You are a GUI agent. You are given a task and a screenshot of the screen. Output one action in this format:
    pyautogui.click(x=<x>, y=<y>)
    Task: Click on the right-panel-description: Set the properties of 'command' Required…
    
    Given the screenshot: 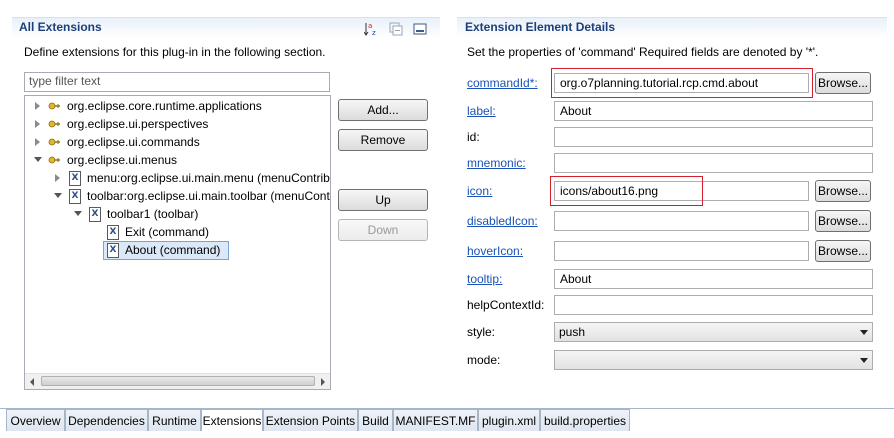 What is the action you would take?
    pyautogui.click(x=643, y=52)
    